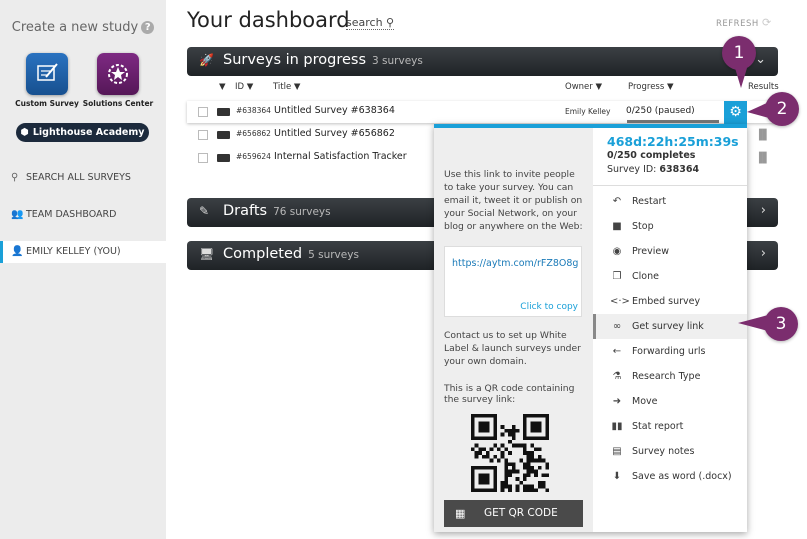  What do you see at coordinates (17, 251) in the screenshot?
I see `user-icon: 👤` at bounding box center [17, 251].